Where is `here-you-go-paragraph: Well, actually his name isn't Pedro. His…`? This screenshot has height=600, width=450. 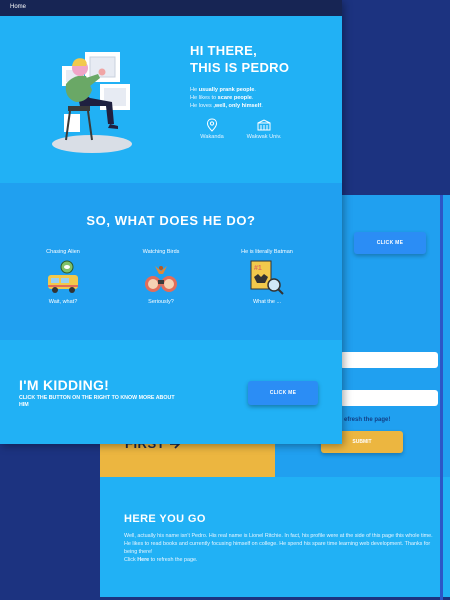
here-you-go-paragraph: Well, actually his name isn't Pedro. His… is located at coordinates (278, 544).